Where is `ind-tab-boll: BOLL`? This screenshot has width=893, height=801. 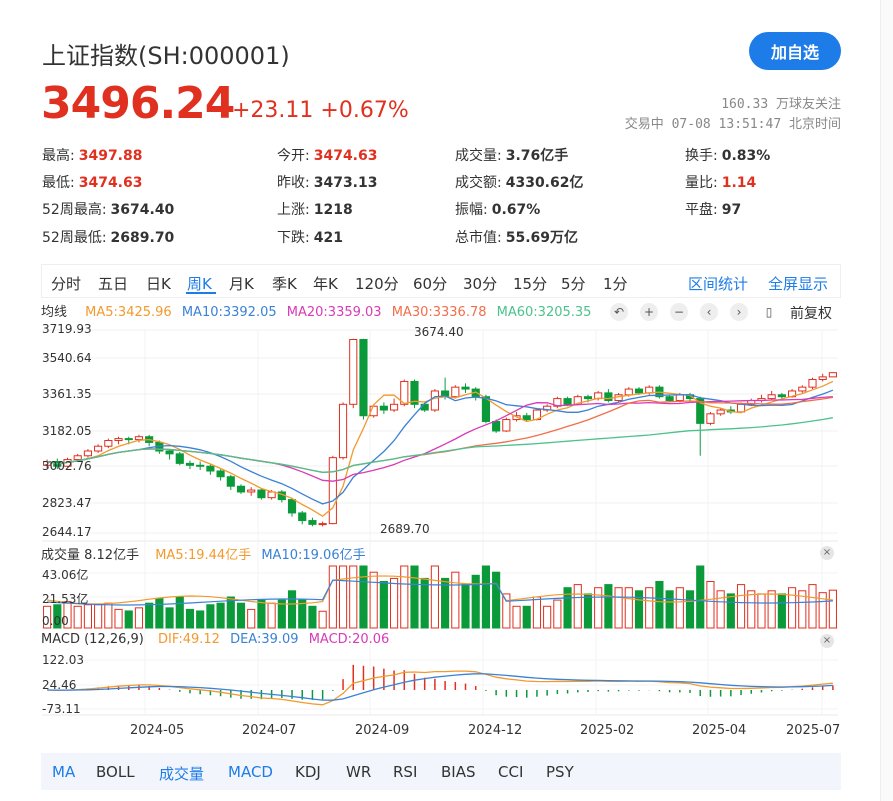 ind-tab-boll: BOLL is located at coordinates (115, 772).